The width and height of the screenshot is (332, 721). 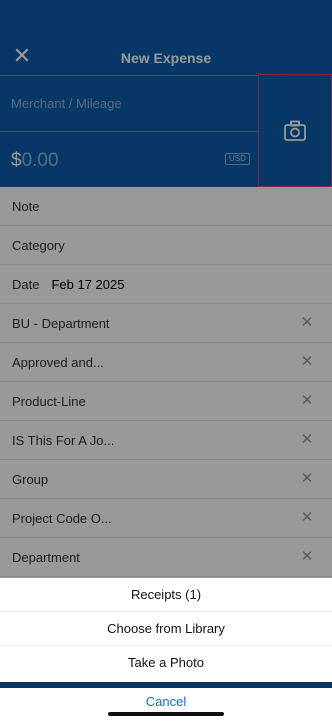 I want to click on cancel-area: Cancel, so click(x=166, y=704).